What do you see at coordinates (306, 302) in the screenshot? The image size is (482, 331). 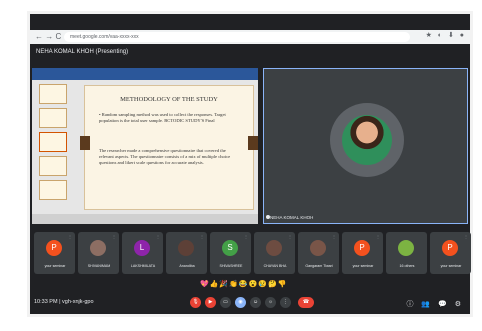 I see `end-call-button: ☎` at bounding box center [306, 302].